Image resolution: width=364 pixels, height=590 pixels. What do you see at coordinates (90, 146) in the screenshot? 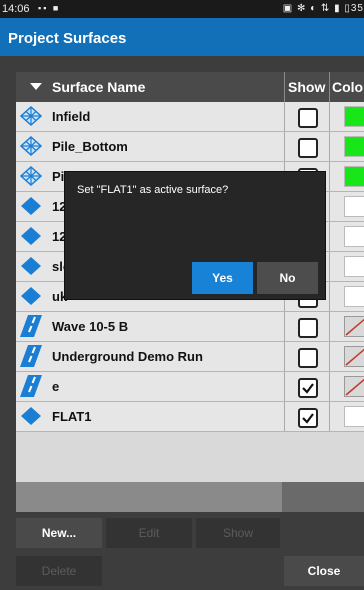
I see `surface-name: Pile_Bottom` at bounding box center [90, 146].